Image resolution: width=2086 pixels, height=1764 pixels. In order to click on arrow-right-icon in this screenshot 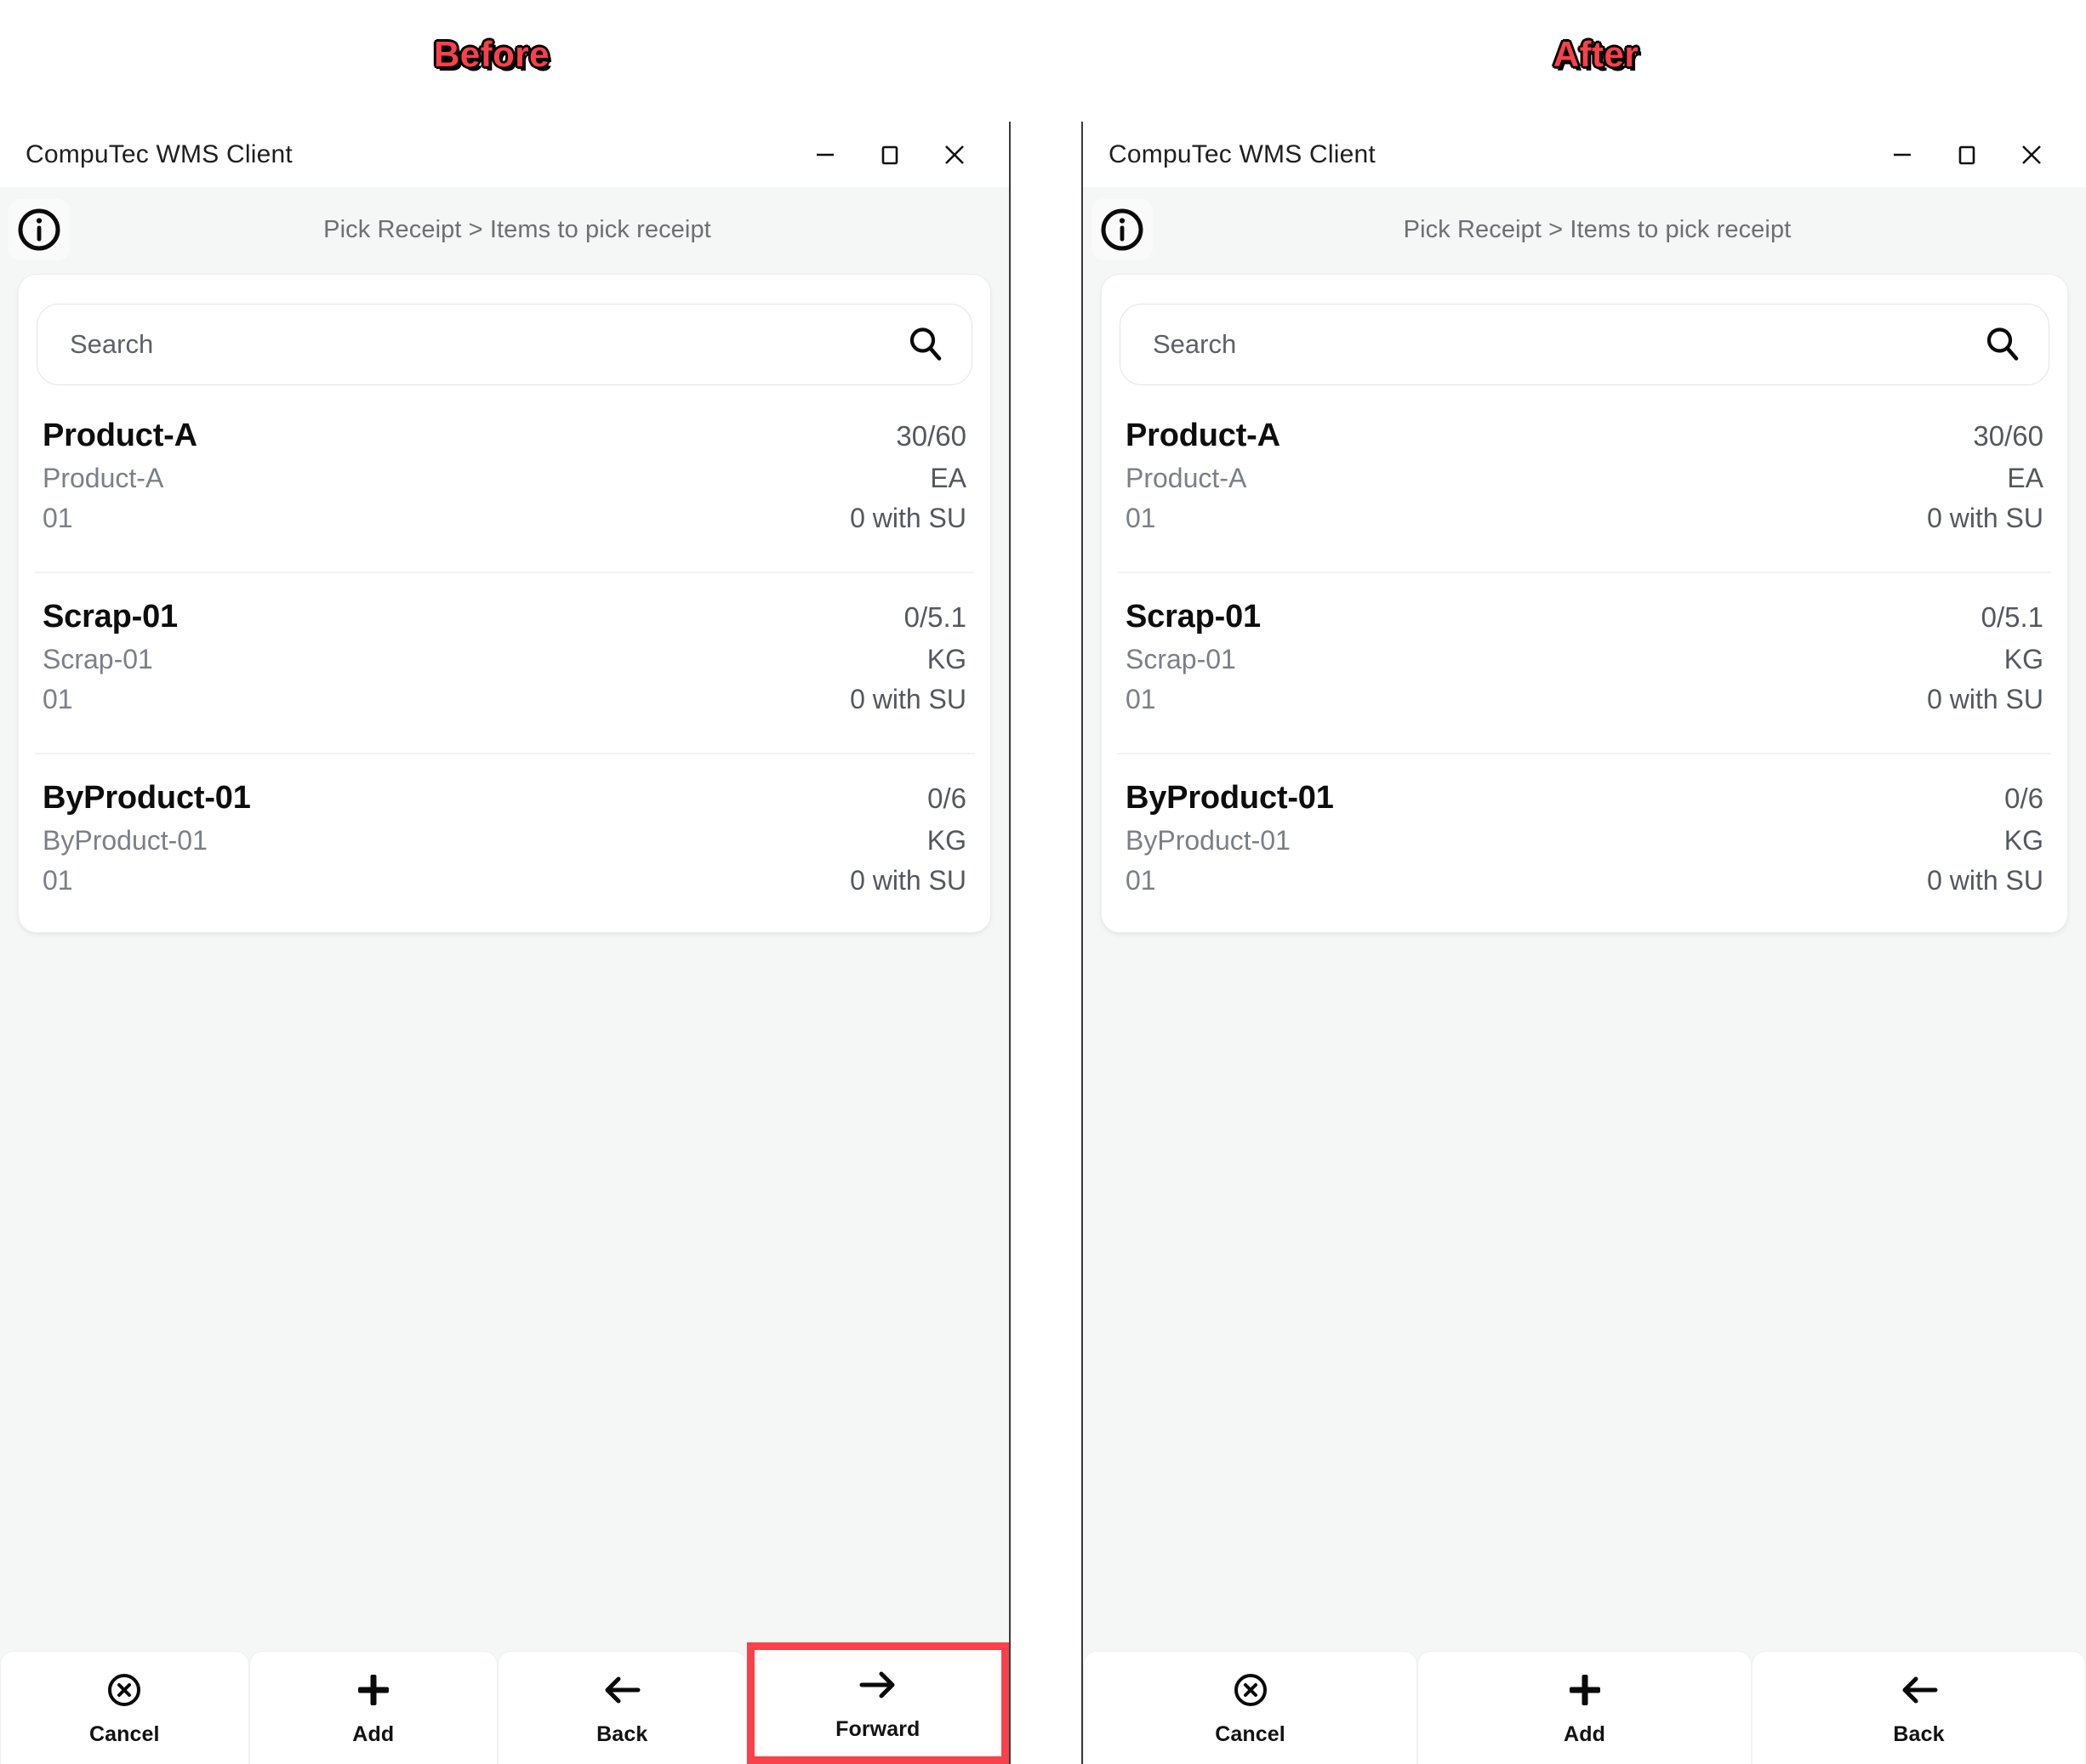, I will do `click(878, 1684)`.